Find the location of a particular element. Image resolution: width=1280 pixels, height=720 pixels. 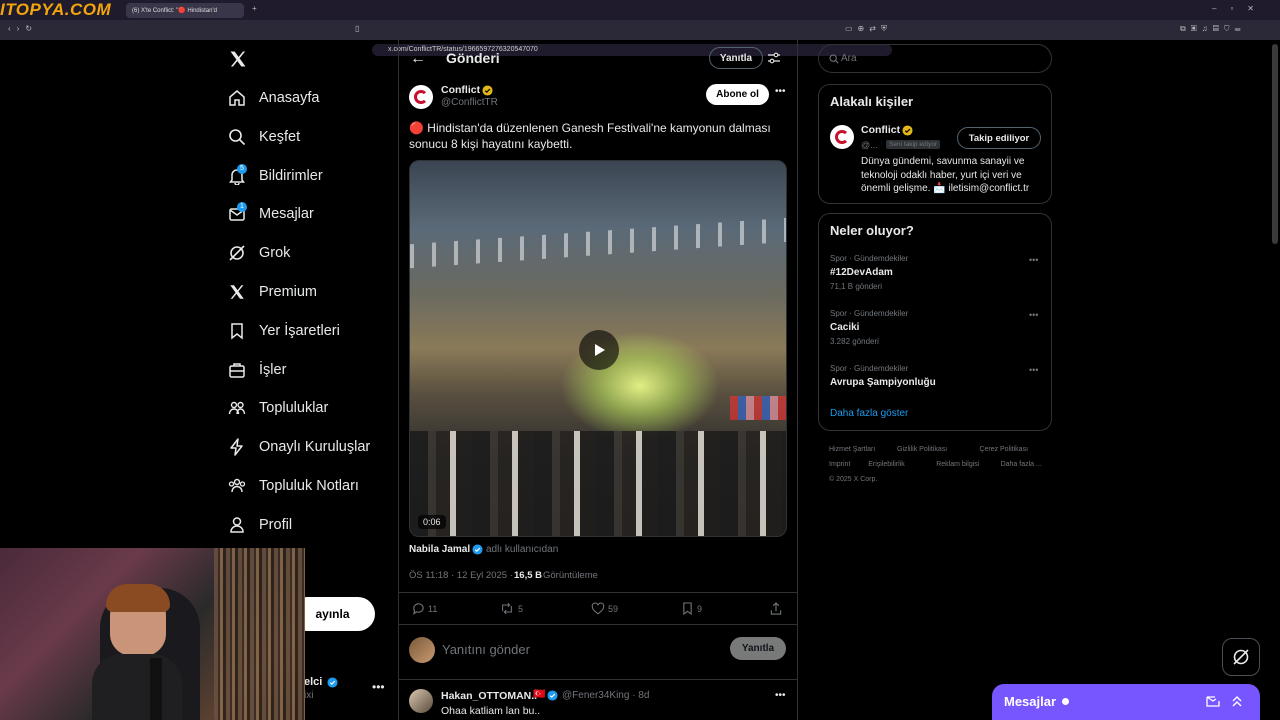

author-name: Conflict is located at coordinates (460, 90).